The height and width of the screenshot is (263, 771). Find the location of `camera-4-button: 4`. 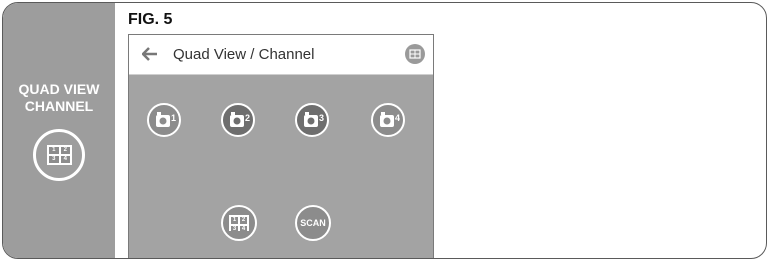

camera-4-button: 4 is located at coordinates (388, 120).